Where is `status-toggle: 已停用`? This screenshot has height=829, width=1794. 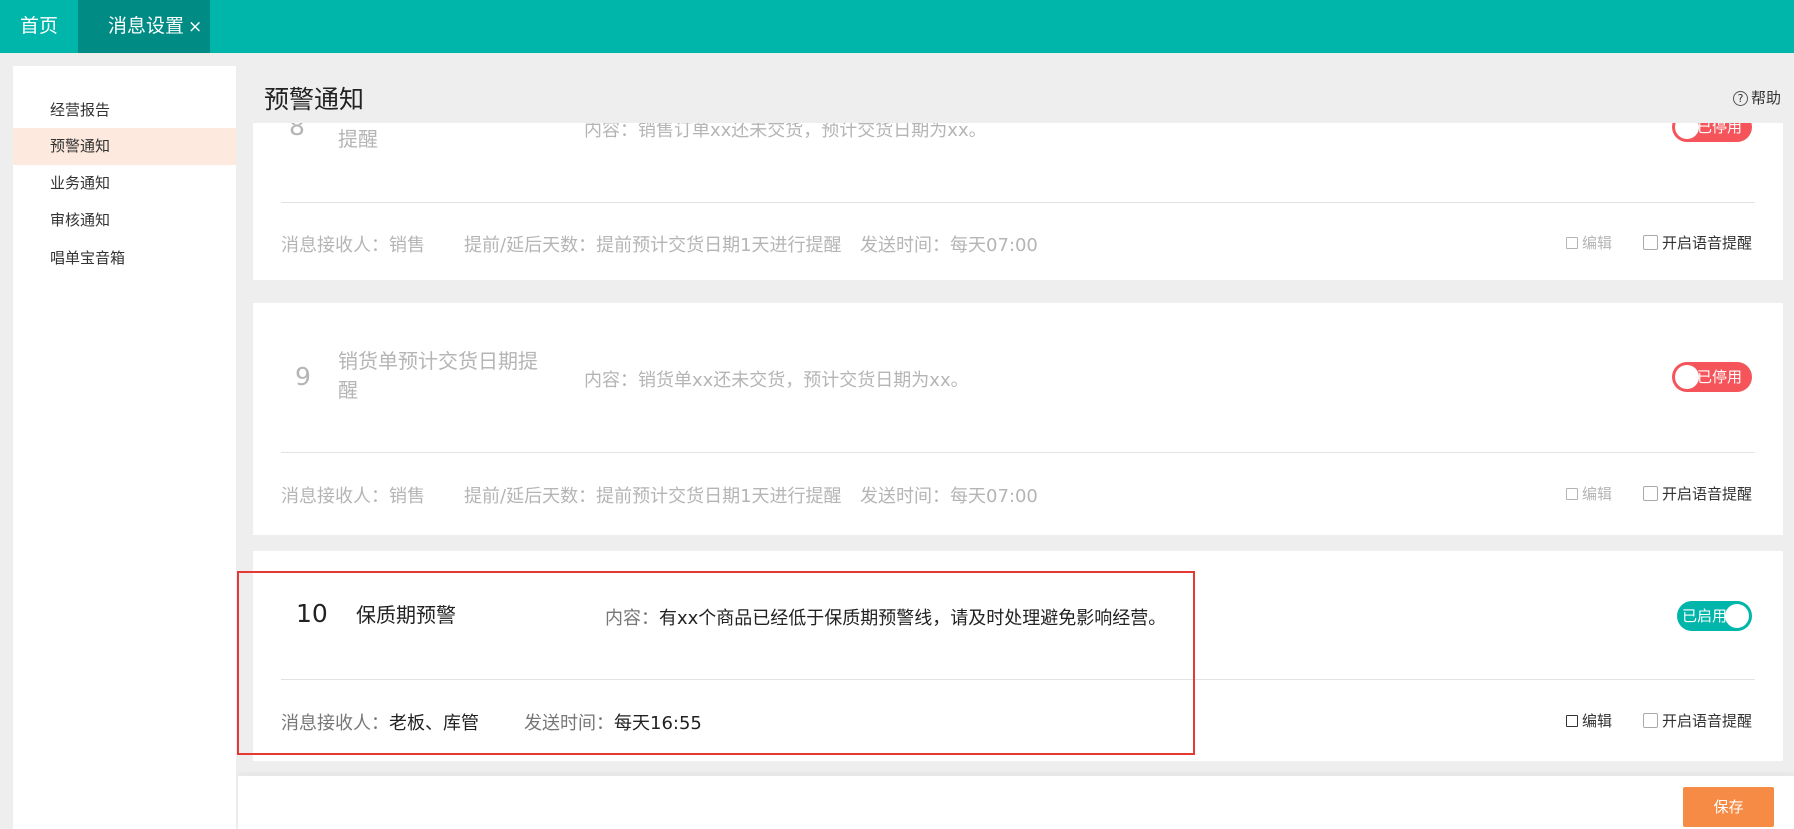 status-toggle: 已停用 is located at coordinates (1712, 377).